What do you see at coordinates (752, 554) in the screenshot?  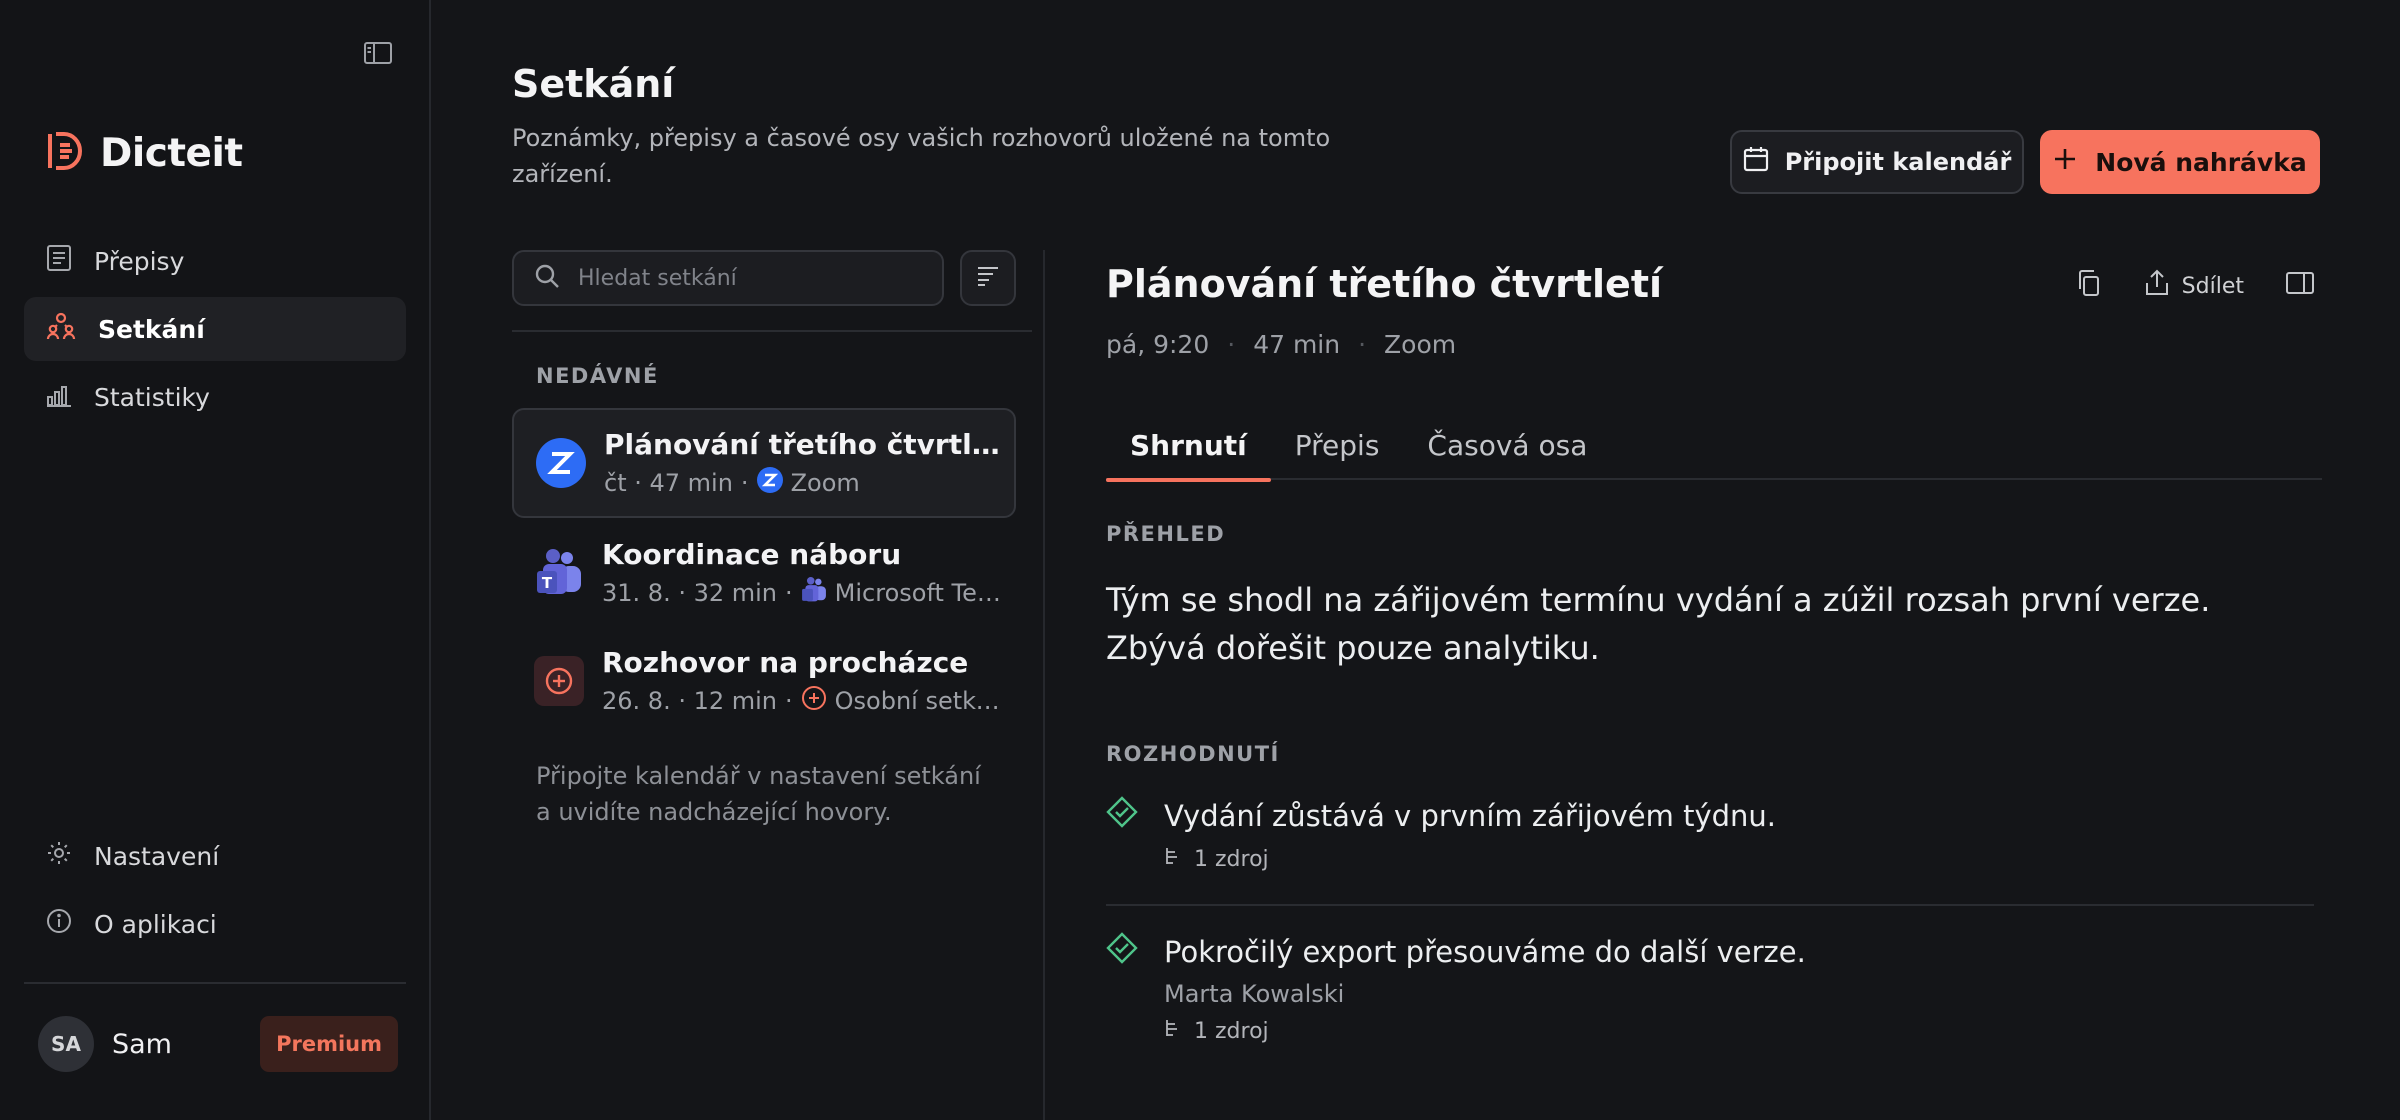 I see `meeting-title: Koordinace náboru` at bounding box center [752, 554].